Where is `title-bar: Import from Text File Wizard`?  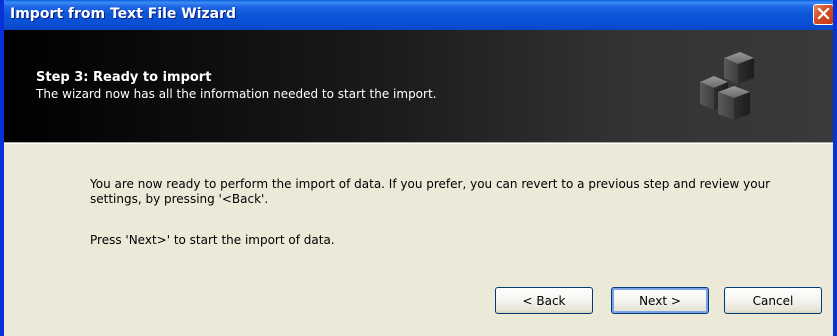 title-bar: Import from Text File Wizard is located at coordinates (418, 15).